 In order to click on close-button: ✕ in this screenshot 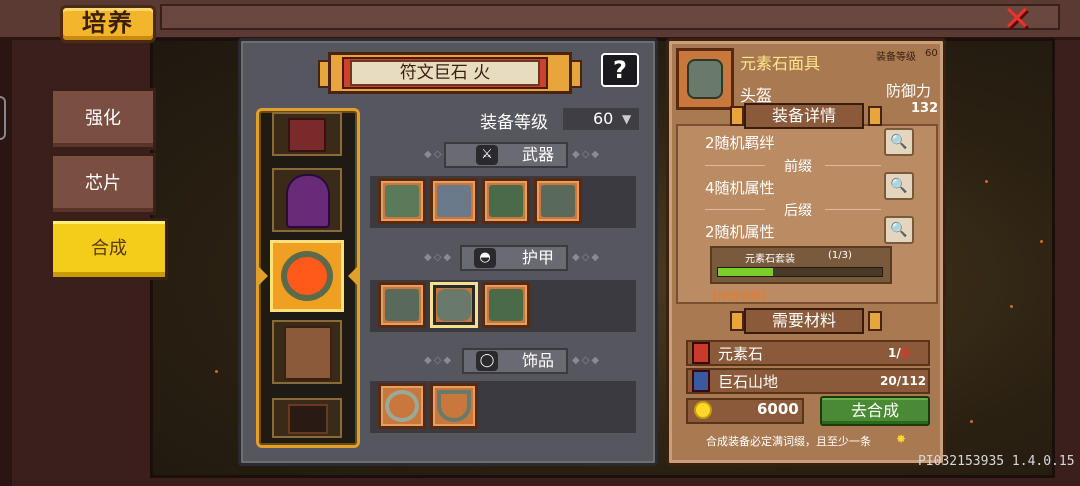, I will do `click(1017, 19)`.